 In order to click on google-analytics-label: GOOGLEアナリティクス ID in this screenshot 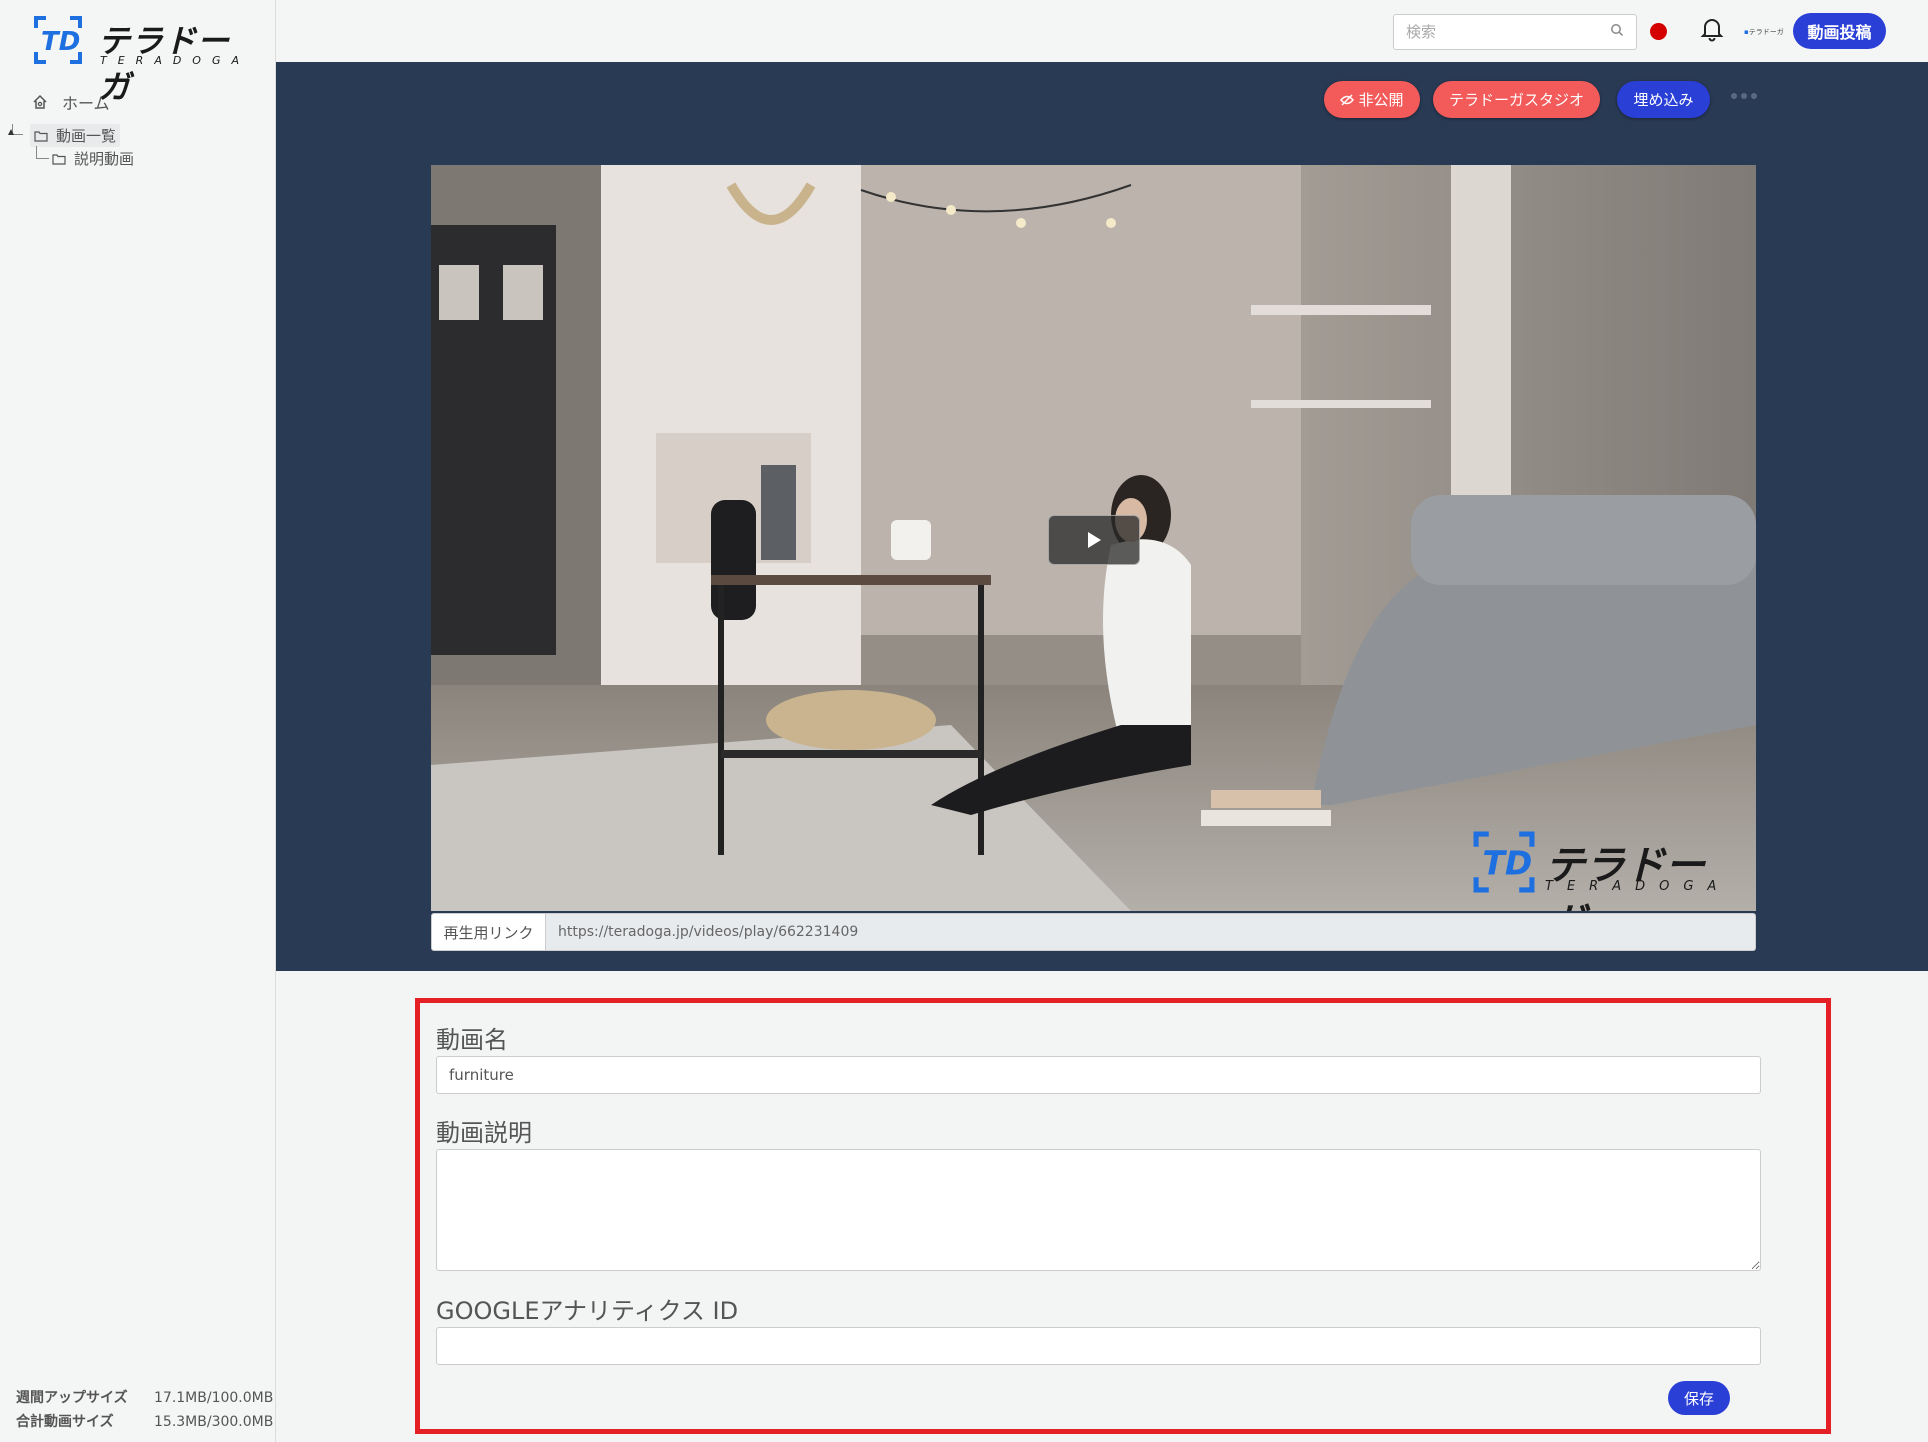, I will do `click(587, 1311)`.